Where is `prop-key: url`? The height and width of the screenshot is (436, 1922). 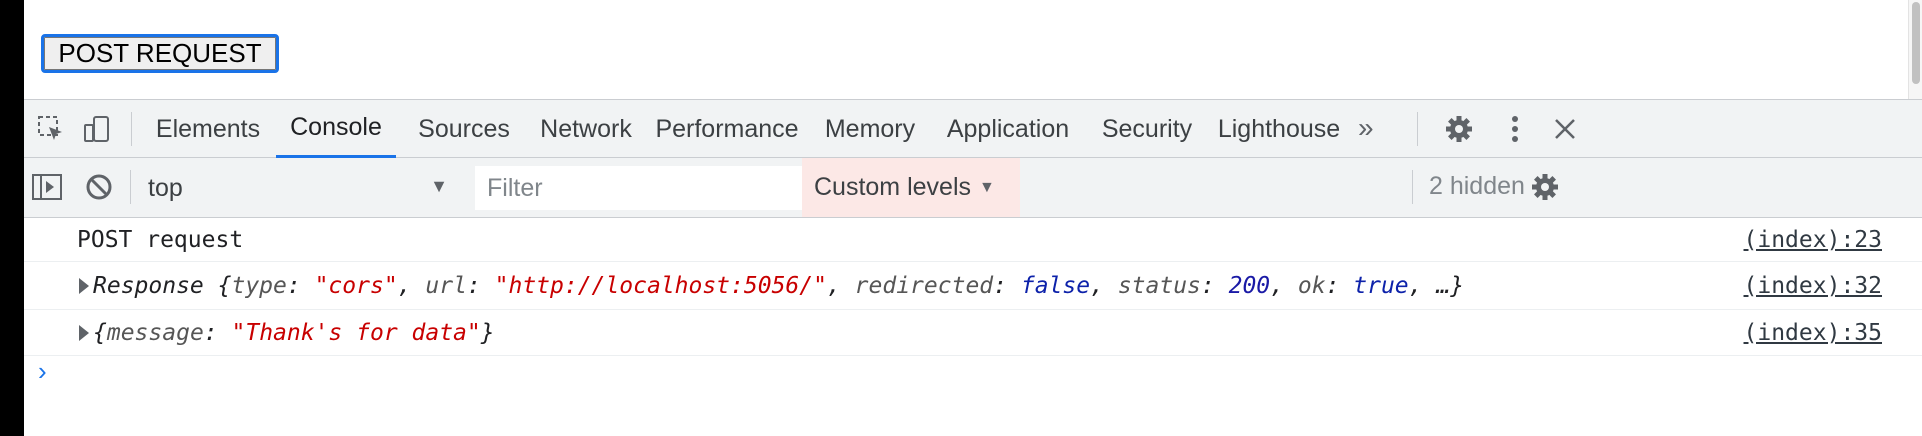
prop-key: url is located at coordinates (446, 285).